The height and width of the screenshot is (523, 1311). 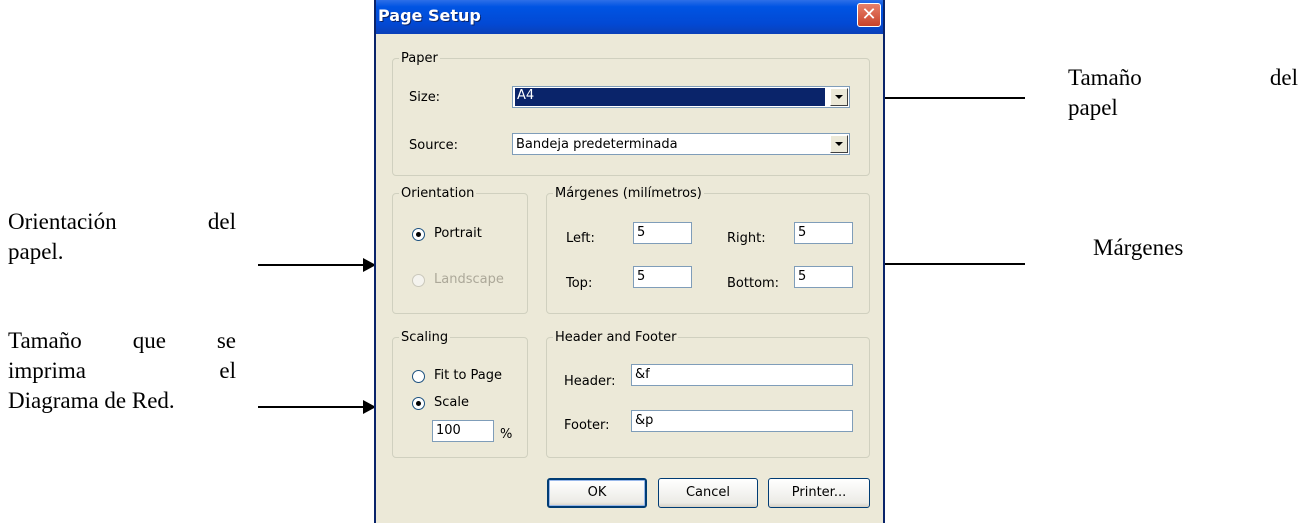 I want to click on close-icon: ✕, so click(x=869, y=14).